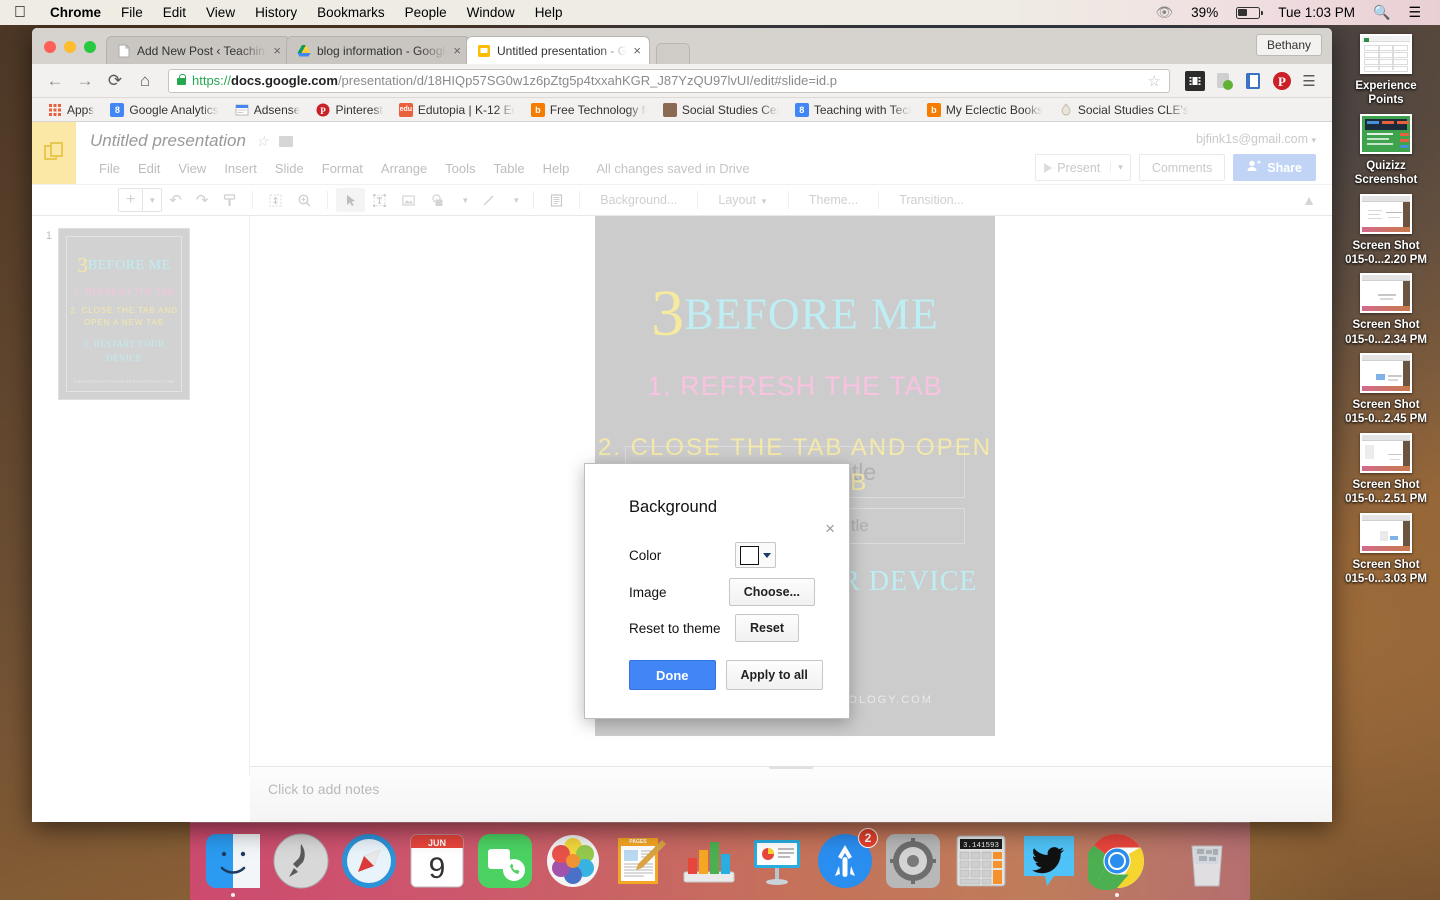  I want to click on text-box-icon, so click(379, 200).